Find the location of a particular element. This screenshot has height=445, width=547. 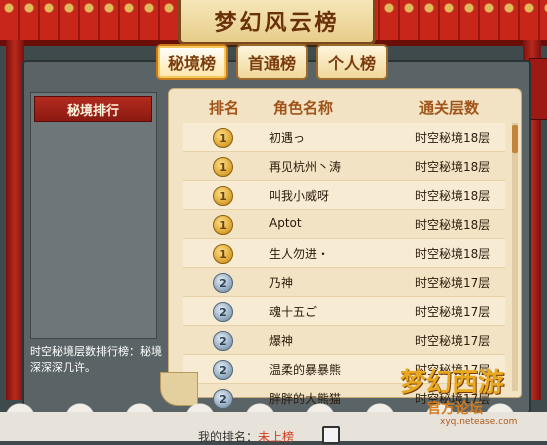

my-rank: 我的排名：未上榜 is located at coordinates (246, 436).